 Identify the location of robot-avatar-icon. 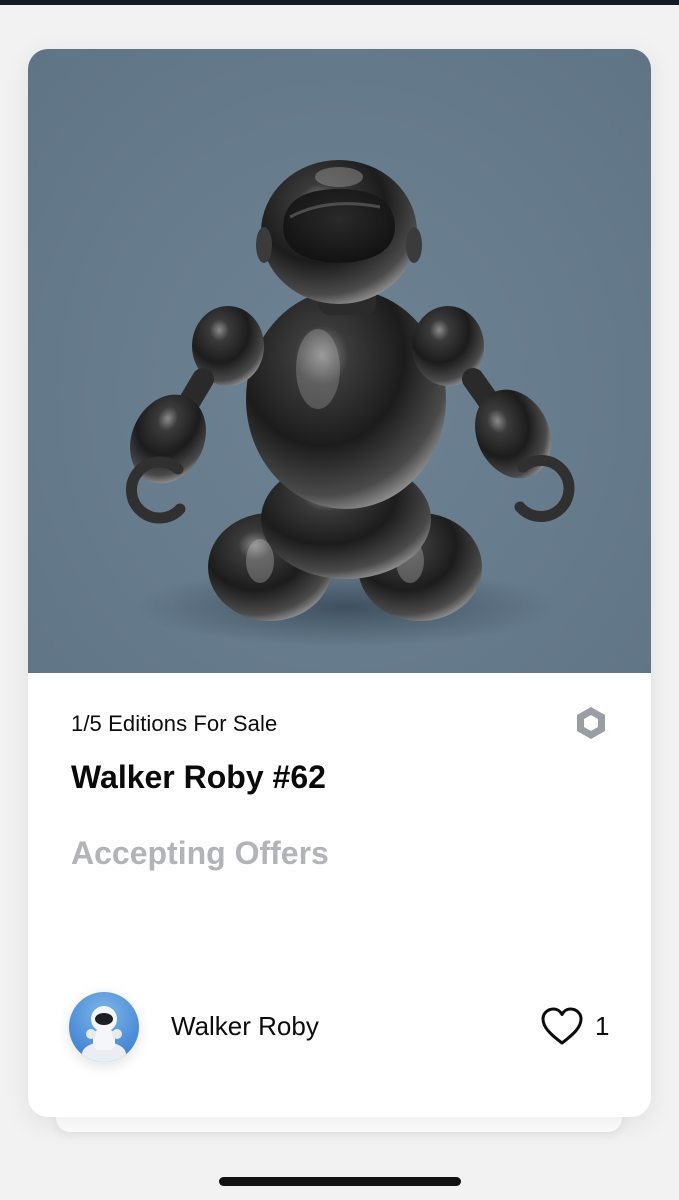
(104, 1034).